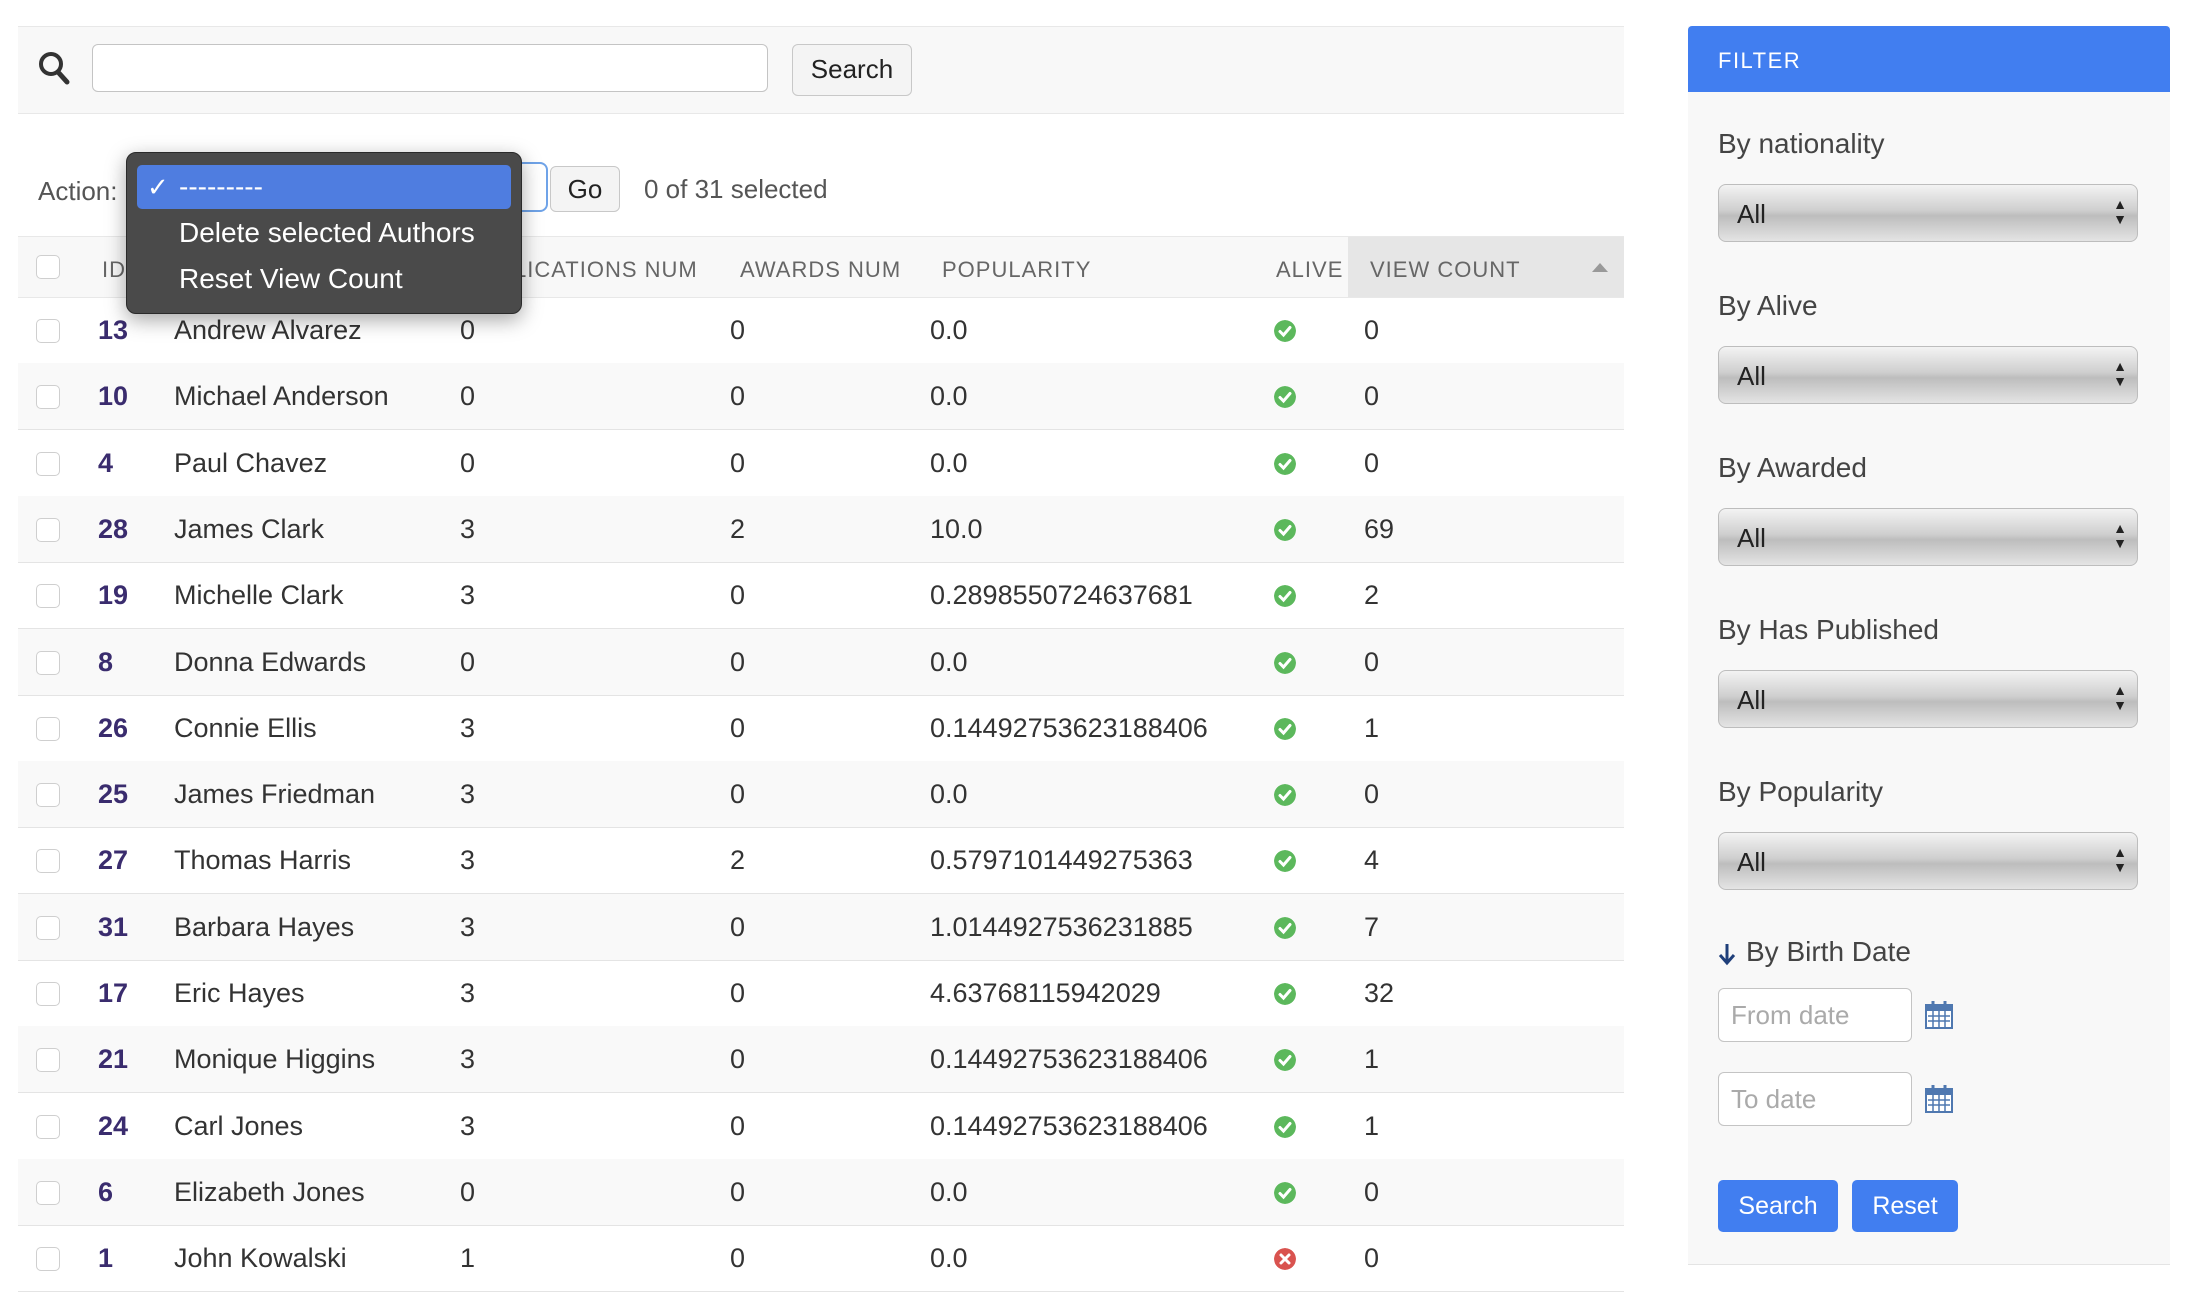 Image resolution: width=2194 pixels, height=1292 pixels. Describe the element at coordinates (821, 596) in the screenshot. I see `table-row: 19 Michelle Clark 3 0 0.2898550724637681 2` at that location.